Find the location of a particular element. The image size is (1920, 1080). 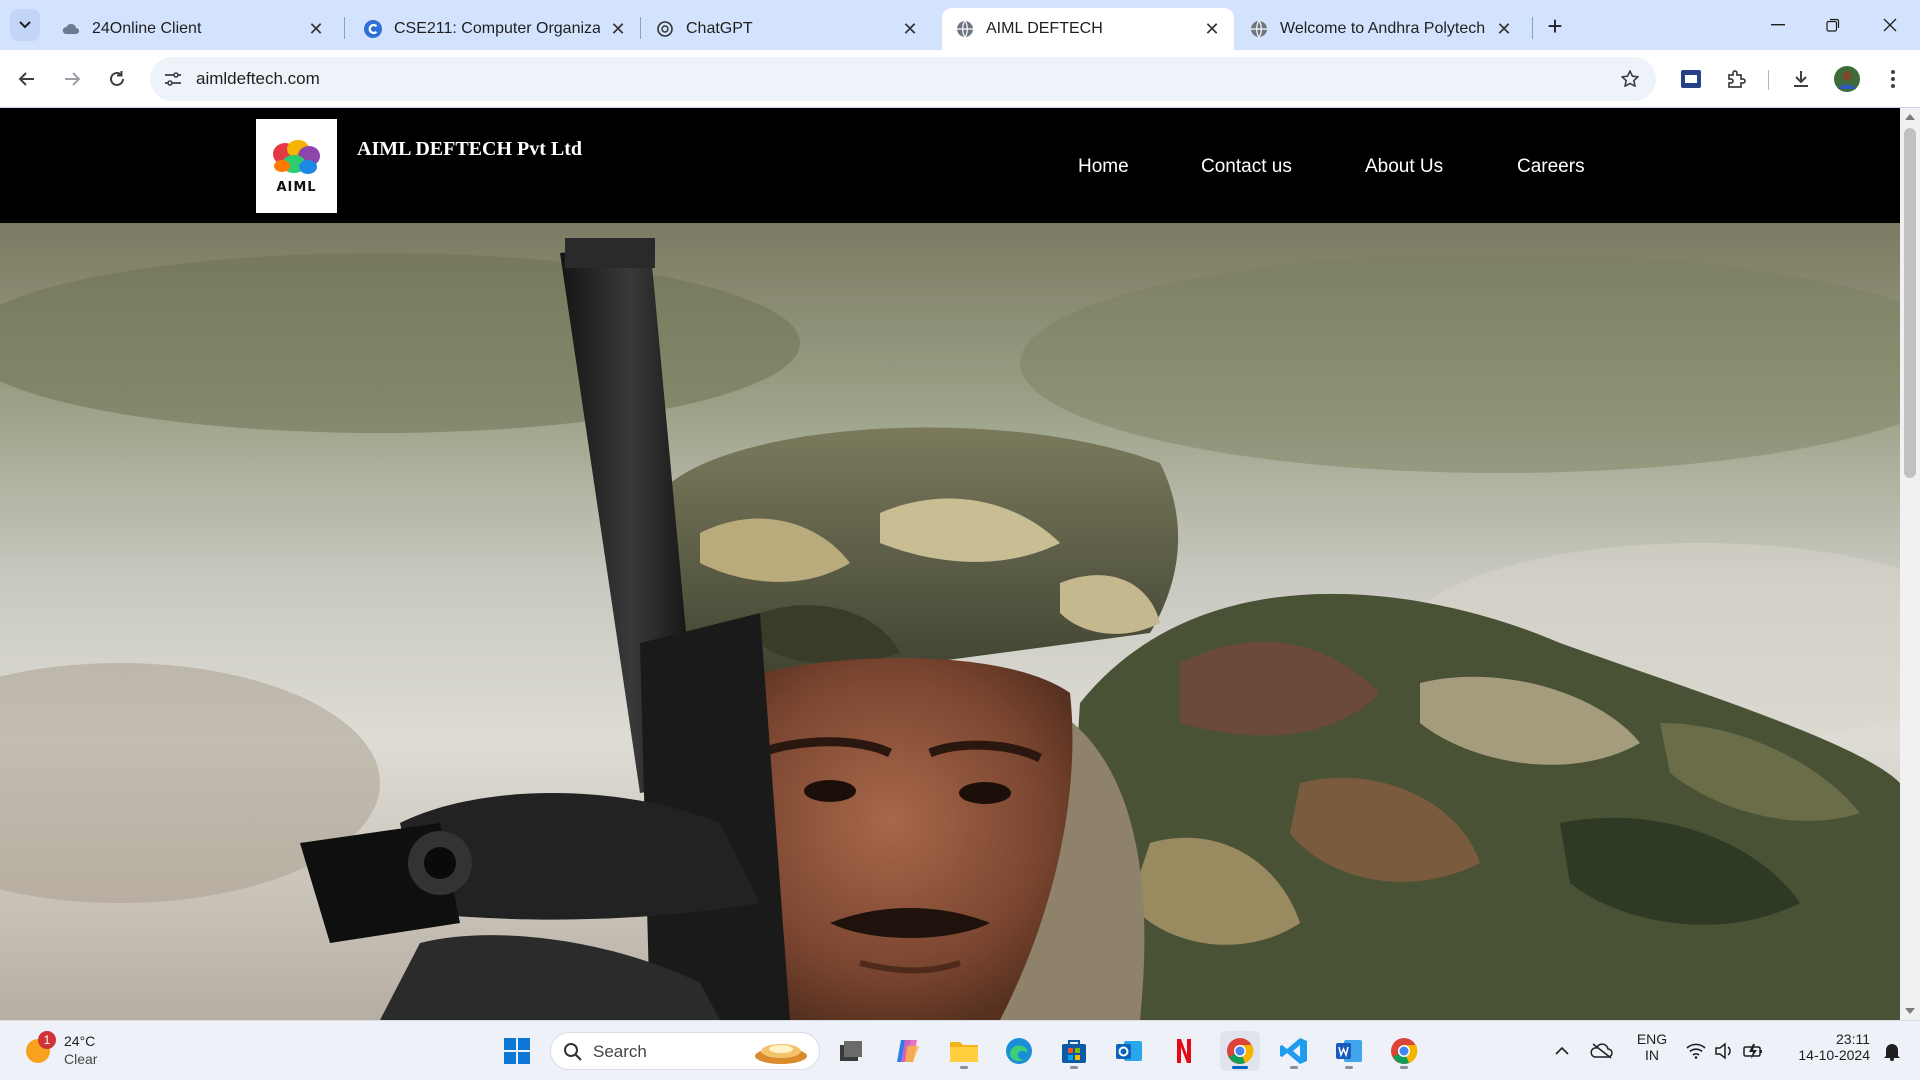

task-view-button is located at coordinates (851, 1051).